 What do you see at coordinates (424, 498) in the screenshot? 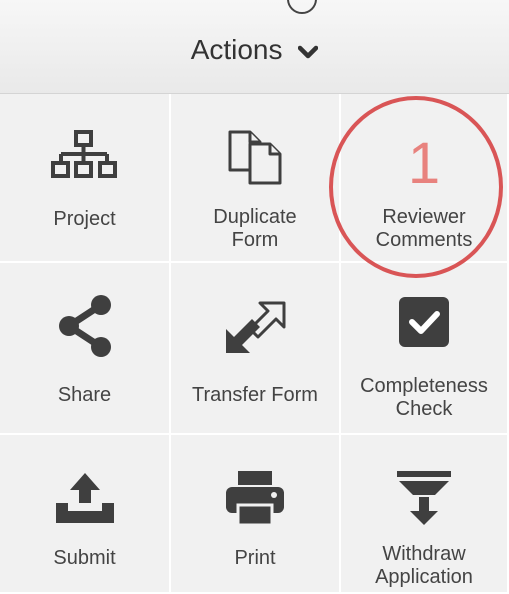
I see `withdraw-icon` at bounding box center [424, 498].